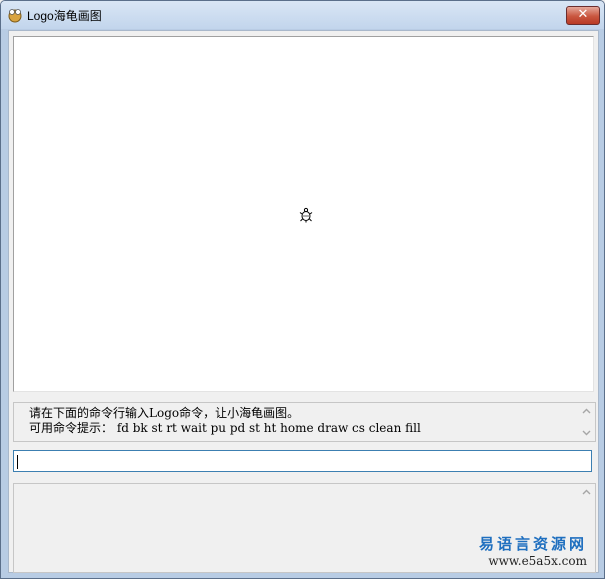 The image size is (605, 579). What do you see at coordinates (532, 544) in the screenshot?
I see `watermark-name: 易语言资源网` at bounding box center [532, 544].